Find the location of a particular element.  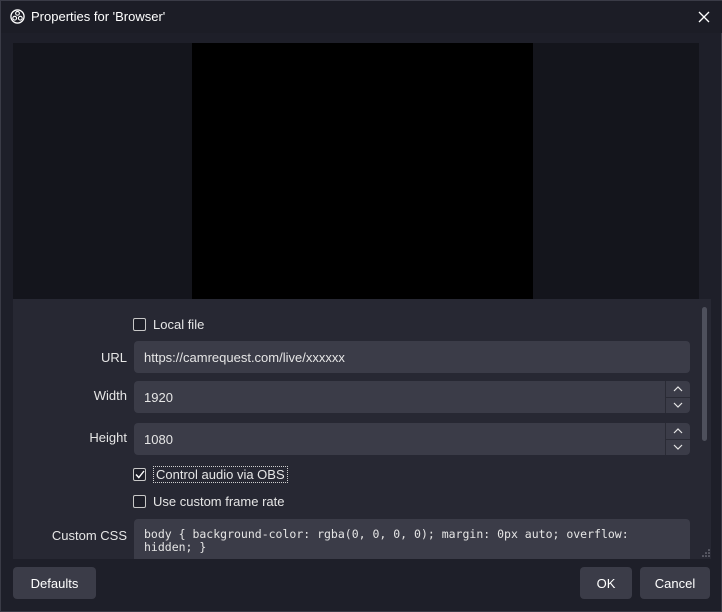

width-spinbox: 1920 is located at coordinates (412, 397).